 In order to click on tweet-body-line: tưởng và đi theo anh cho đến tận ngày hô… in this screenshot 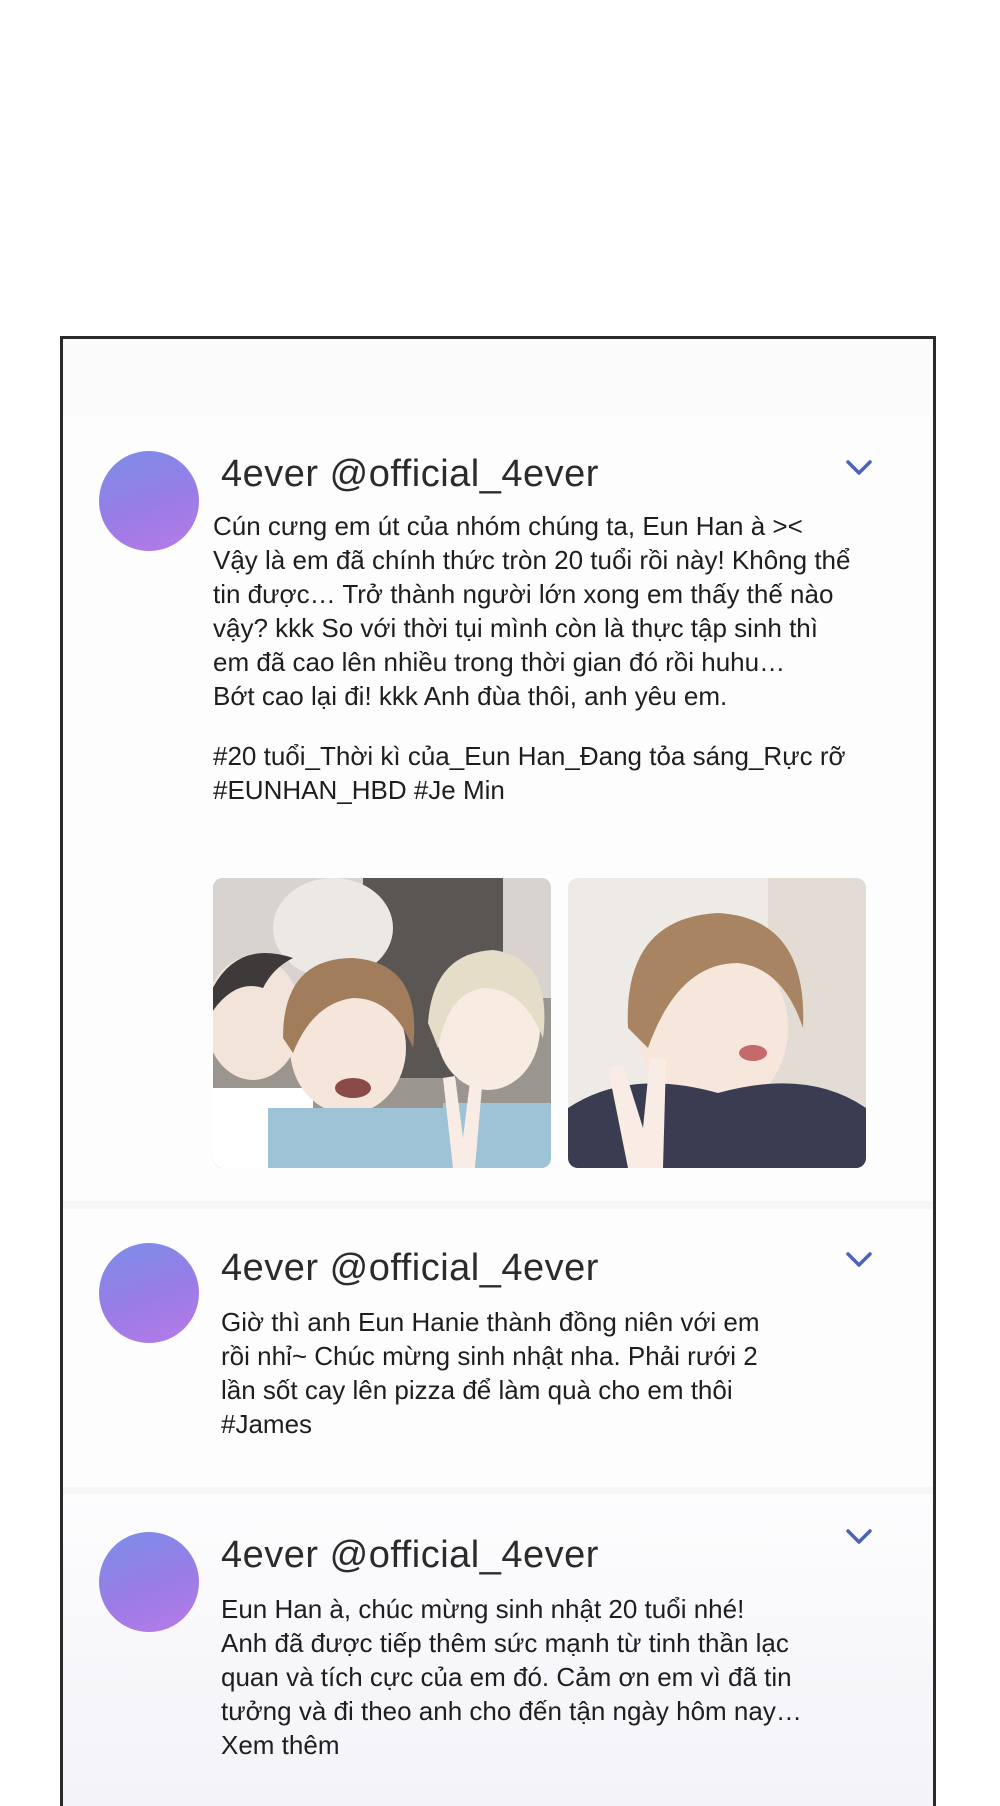, I will do `click(511, 1711)`.